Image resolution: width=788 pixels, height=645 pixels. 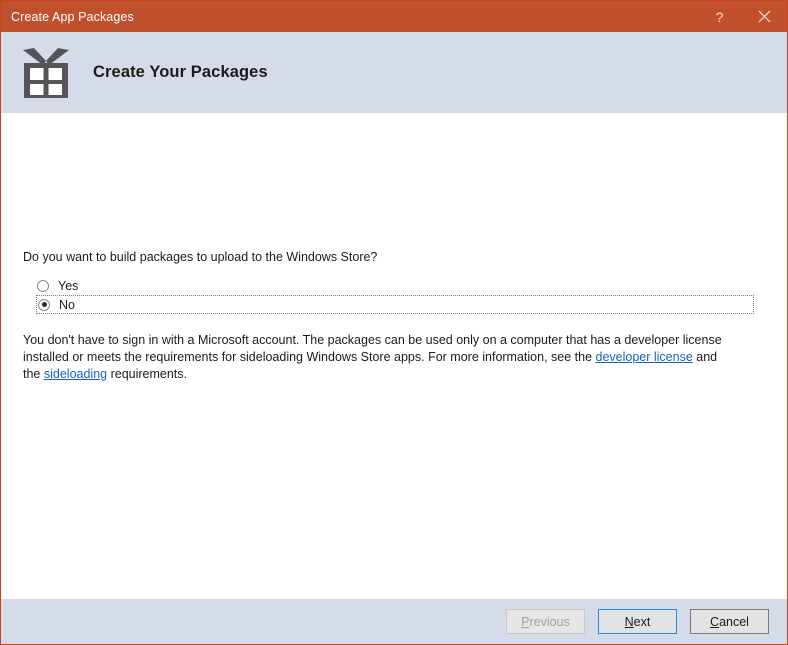 What do you see at coordinates (147, 374) in the screenshot?
I see `description-part-3: requirements.` at bounding box center [147, 374].